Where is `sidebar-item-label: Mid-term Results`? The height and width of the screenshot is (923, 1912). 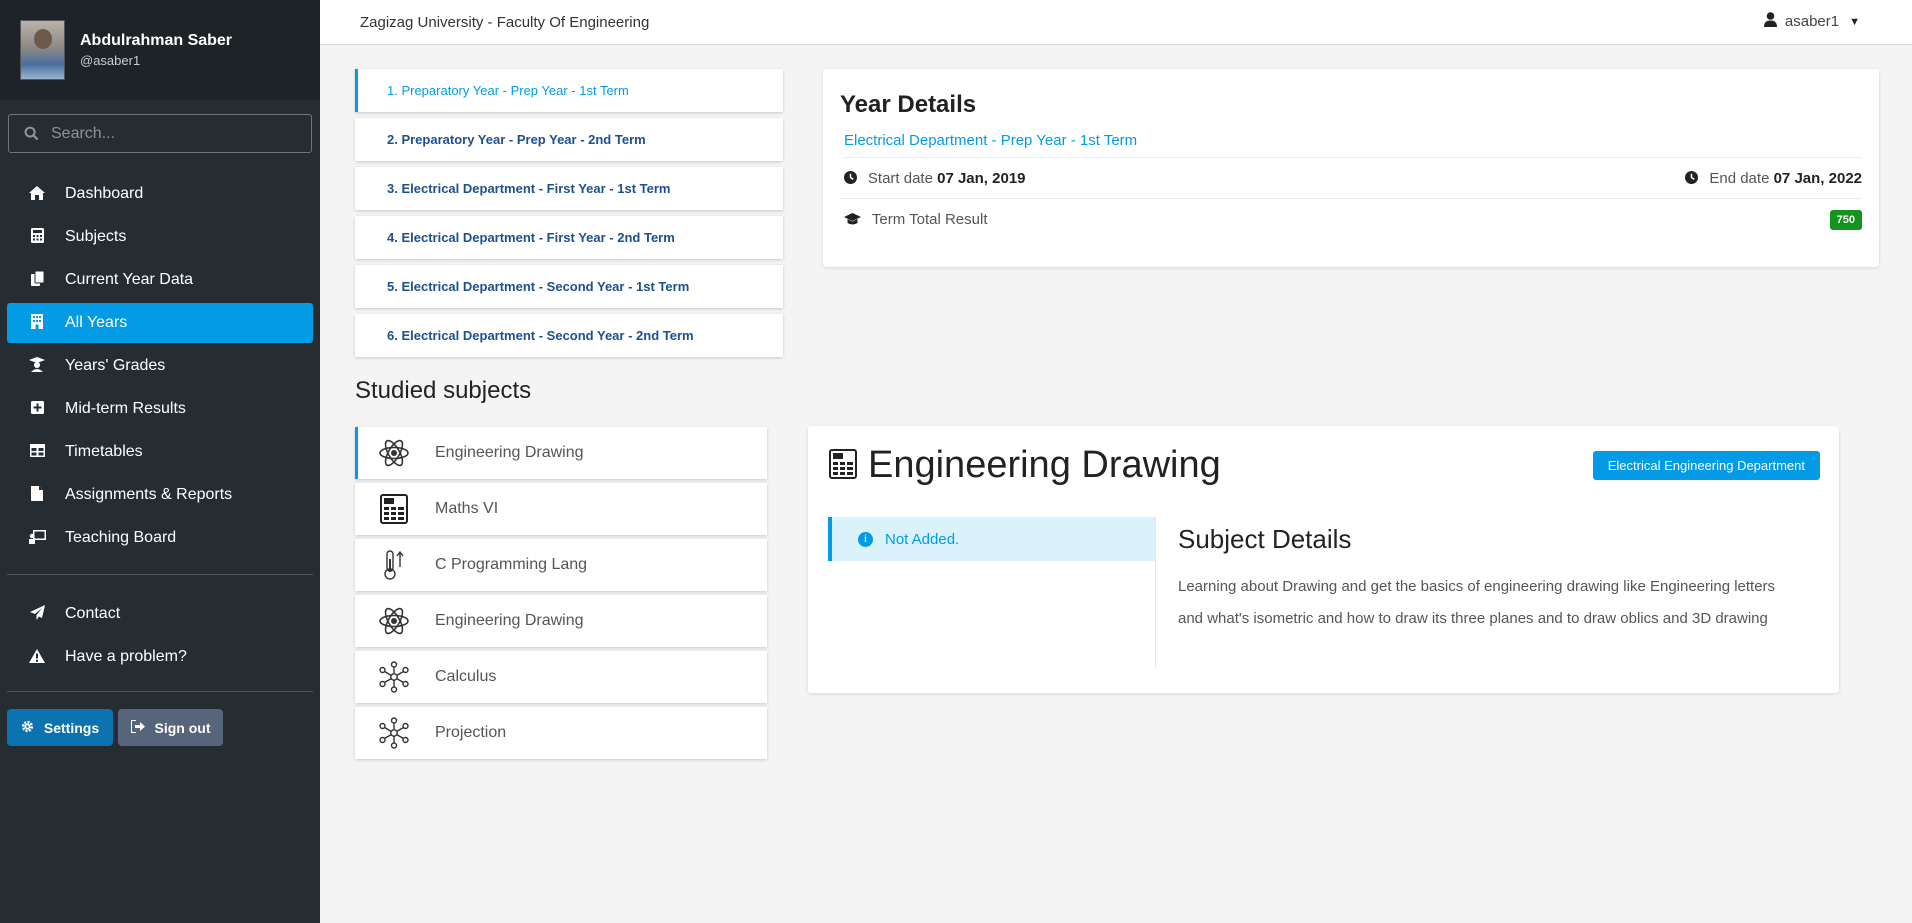 sidebar-item-label: Mid-term Results is located at coordinates (125, 408).